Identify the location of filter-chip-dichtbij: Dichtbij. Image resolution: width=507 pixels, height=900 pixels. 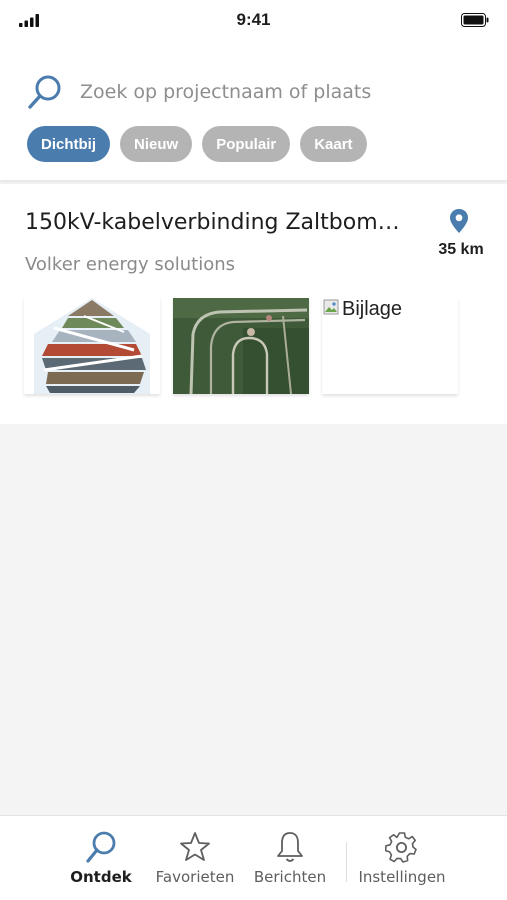
(68, 144).